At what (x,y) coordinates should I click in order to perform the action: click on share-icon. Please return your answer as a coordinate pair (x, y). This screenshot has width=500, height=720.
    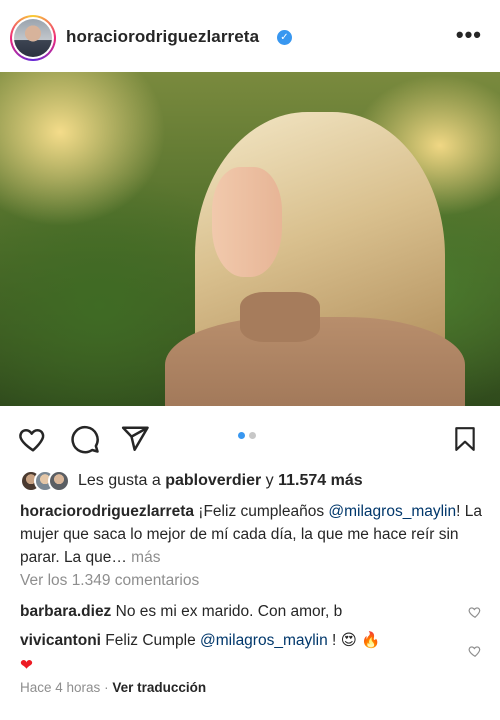
    Looking at the image, I should click on (135, 439).